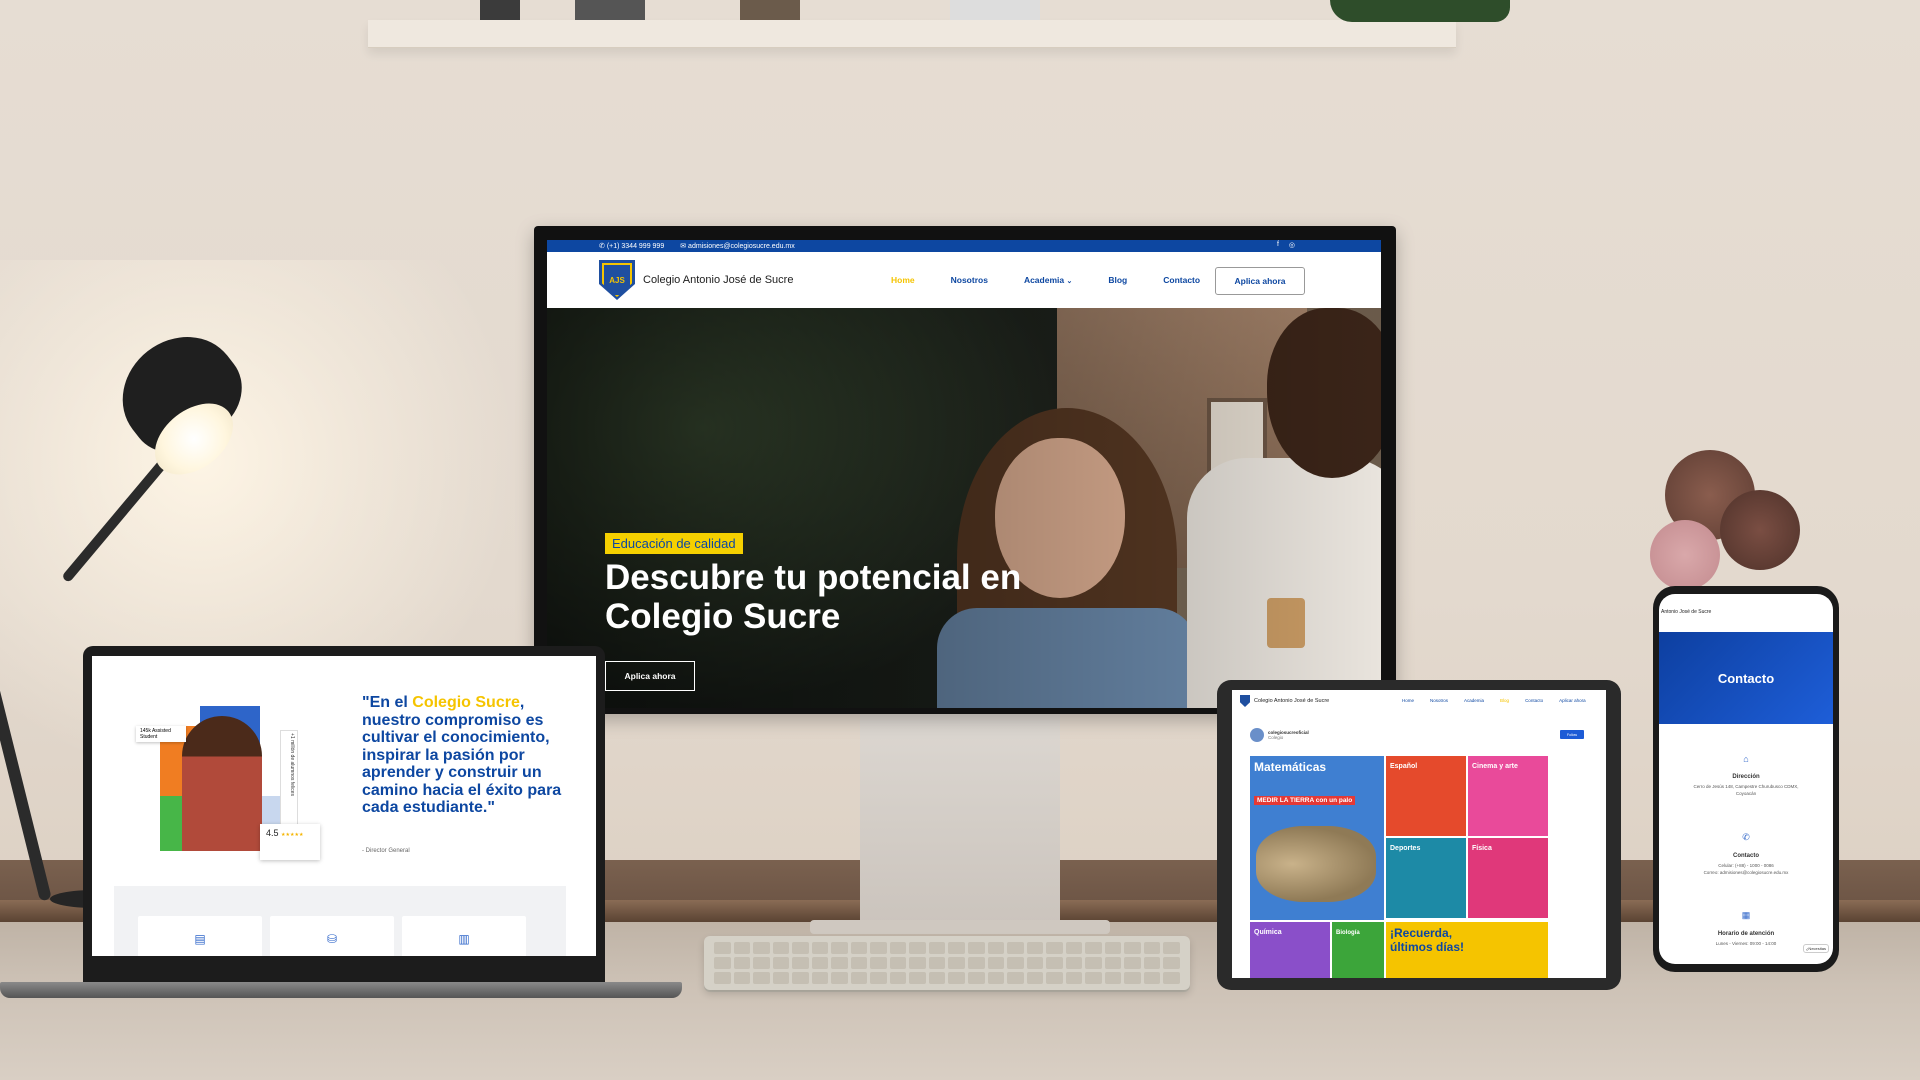  I want to click on tablet-brand: Colegio Antonio José de Sucre, so click(1291, 701).